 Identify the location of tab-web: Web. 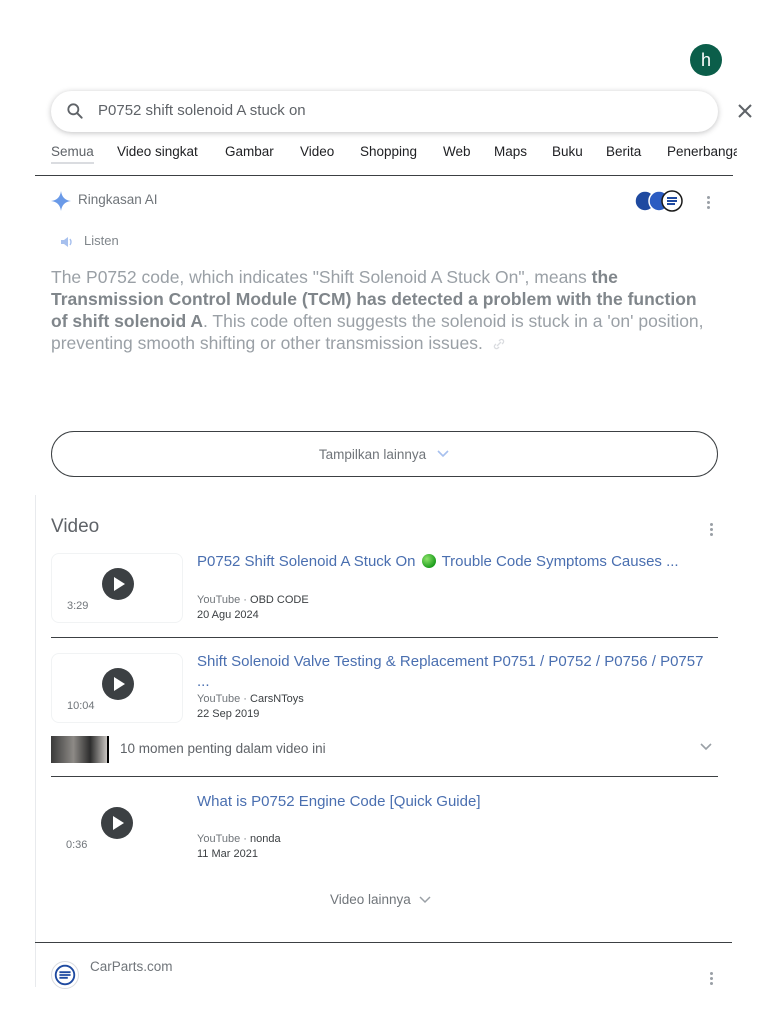
(457, 151).